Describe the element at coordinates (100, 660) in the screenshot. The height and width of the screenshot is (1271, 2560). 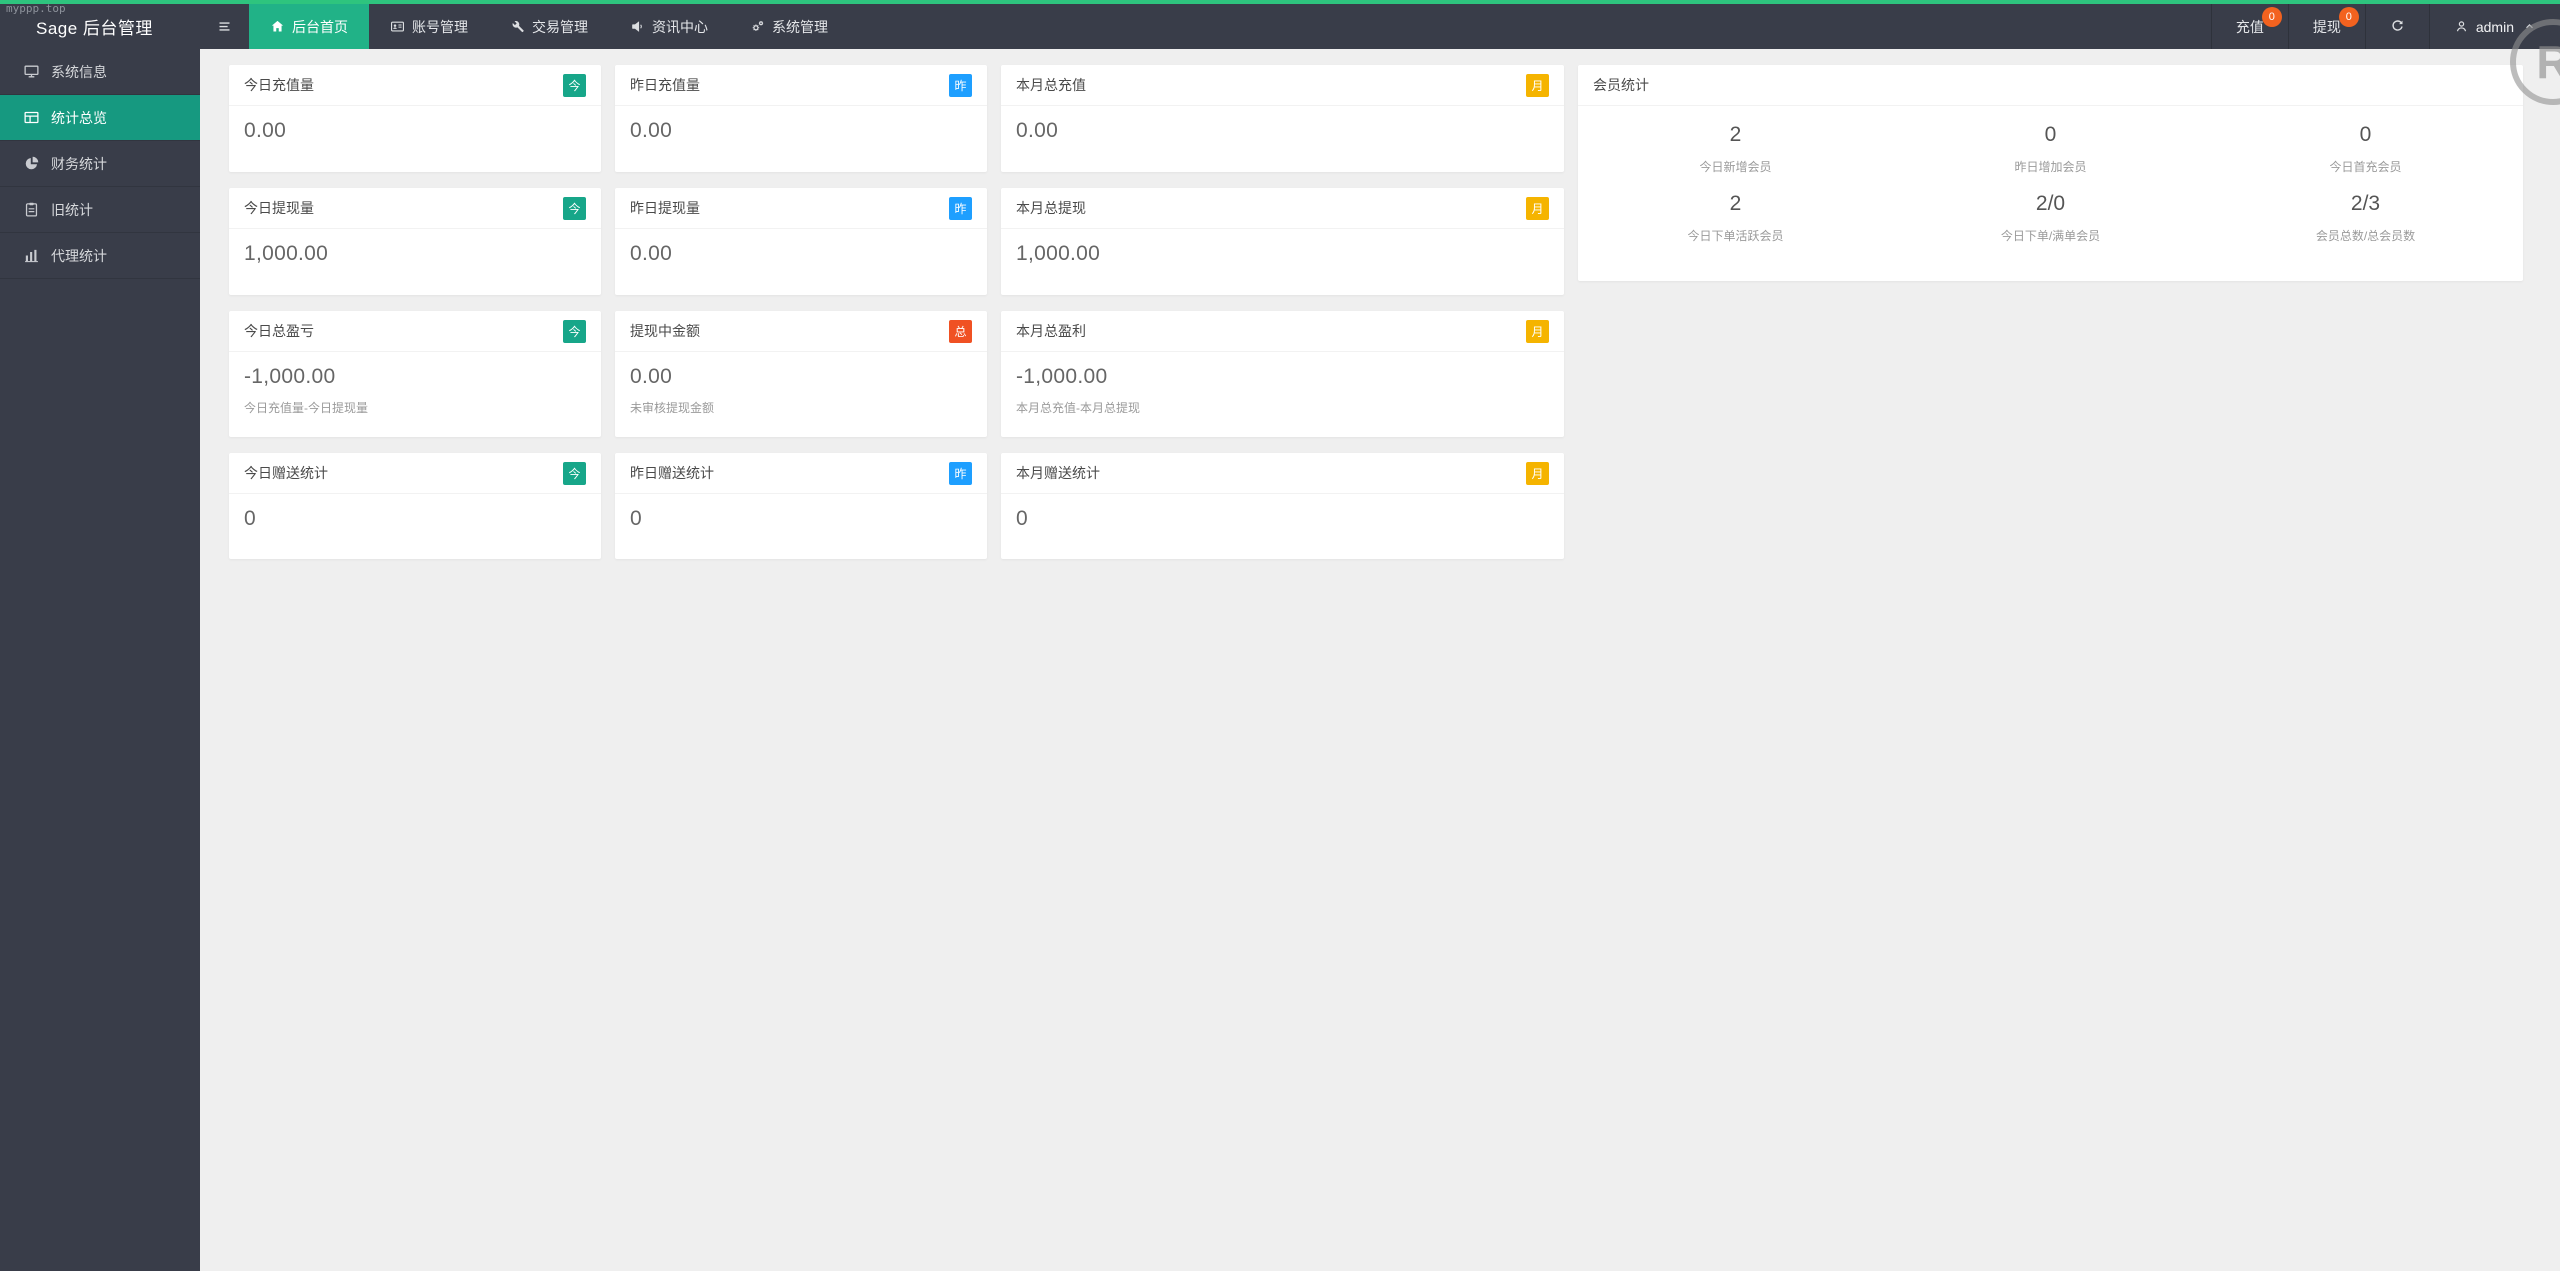
I see `sidebar: 系统信息 统计总览 财务统计 旧统计 代理统计` at that location.